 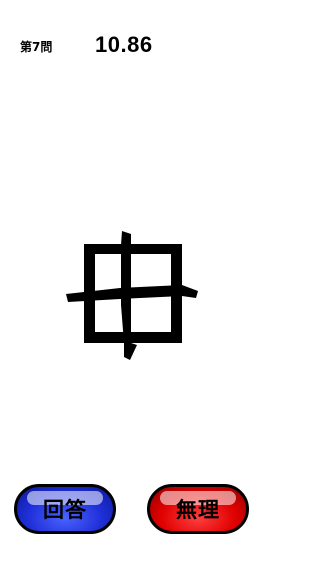 I want to click on answer-button: 回答, so click(x=65, y=509).